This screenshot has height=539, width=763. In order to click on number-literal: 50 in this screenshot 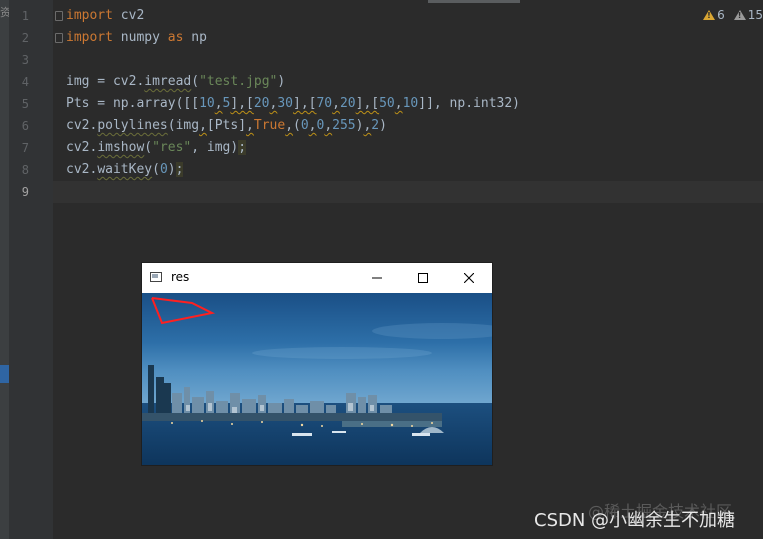, I will do `click(387, 103)`.